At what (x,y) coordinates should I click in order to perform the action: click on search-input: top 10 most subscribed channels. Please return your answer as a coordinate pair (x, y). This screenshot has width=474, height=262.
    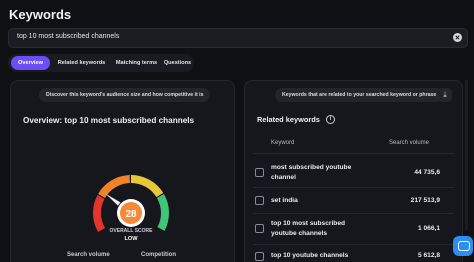
    Looking at the image, I should click on (68, 36).